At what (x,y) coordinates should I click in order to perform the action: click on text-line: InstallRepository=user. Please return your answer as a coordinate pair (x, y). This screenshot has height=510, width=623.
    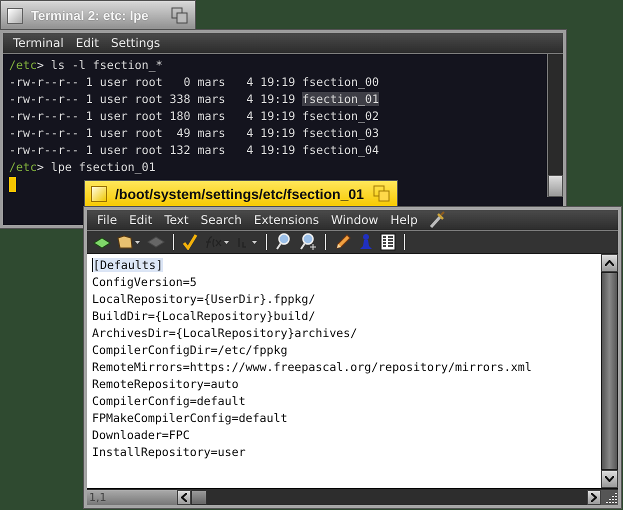
    Looking at the image, I should click on (169, 452).